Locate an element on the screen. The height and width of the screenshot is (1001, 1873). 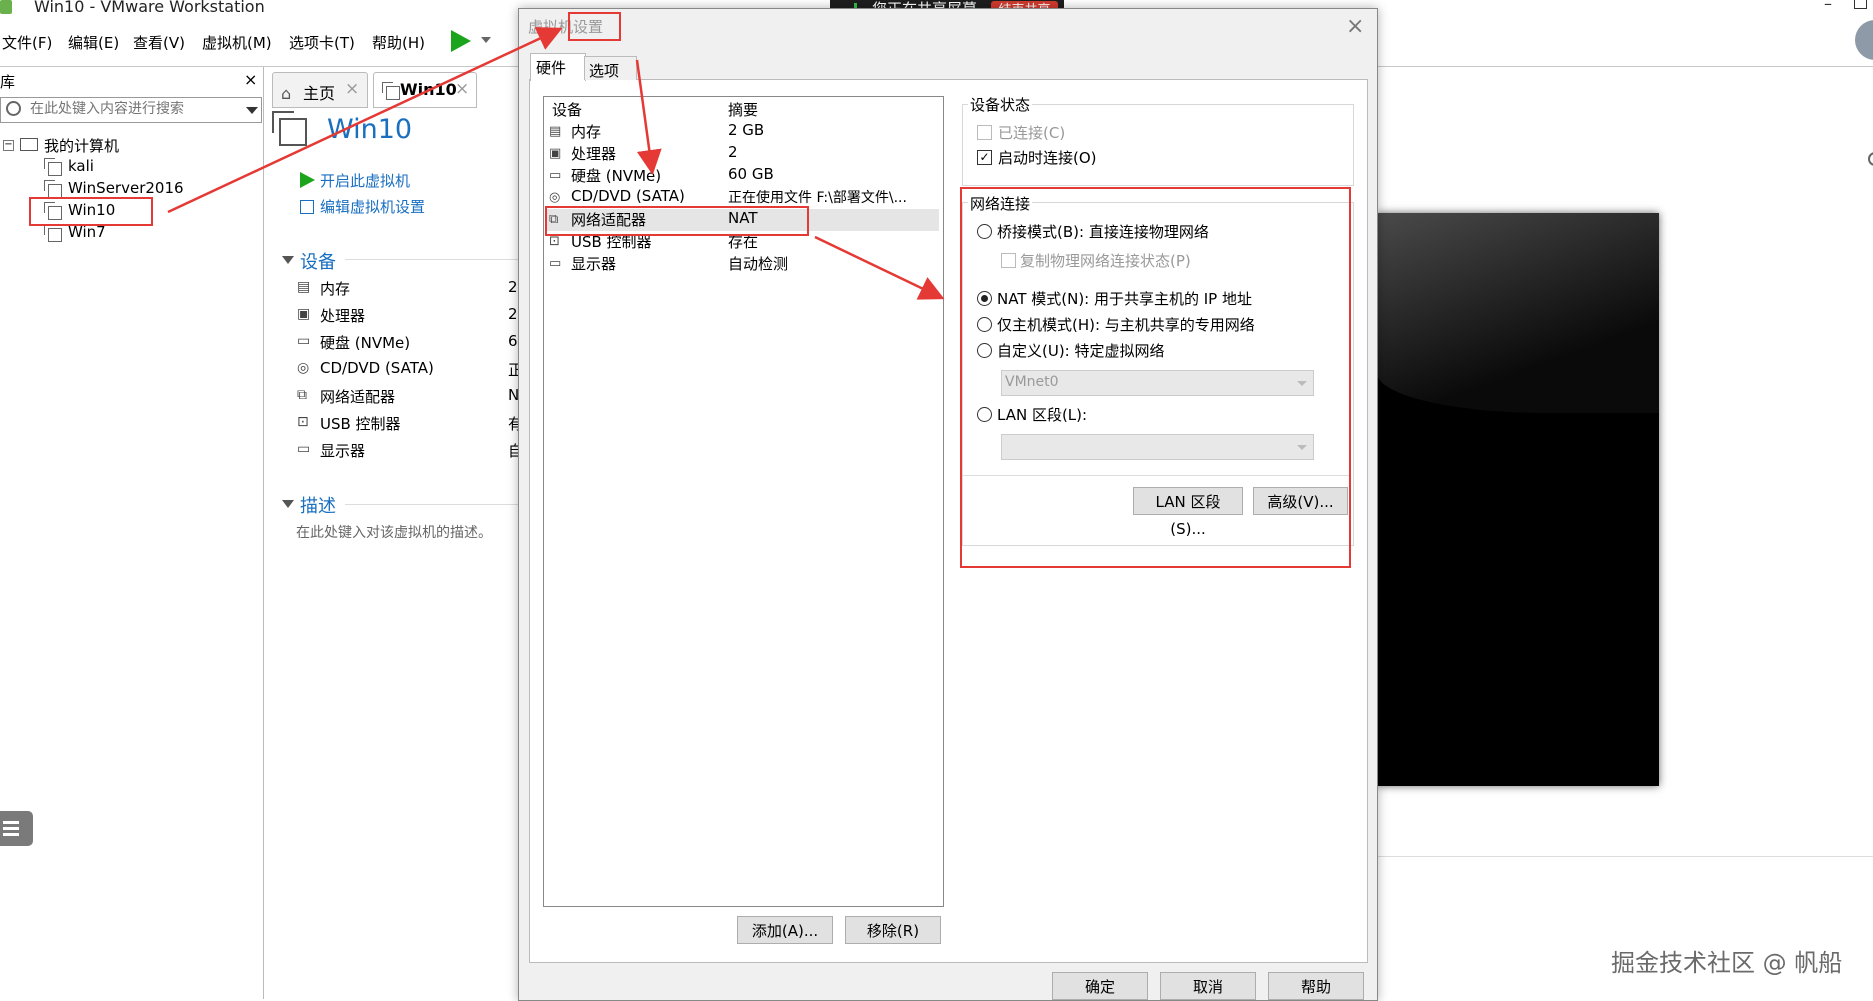
annotation-arrows is located at coordinates (556, 163).